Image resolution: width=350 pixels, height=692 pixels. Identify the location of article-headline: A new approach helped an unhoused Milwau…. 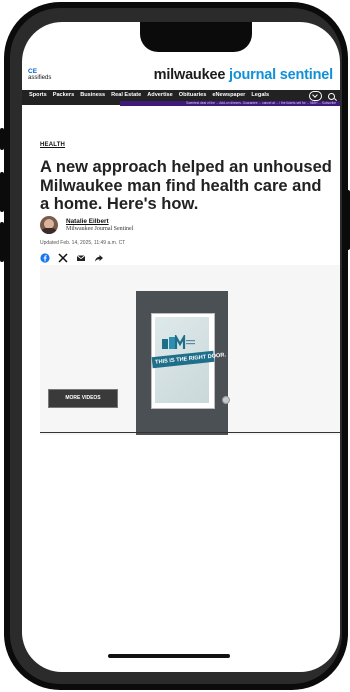
(186, 185).